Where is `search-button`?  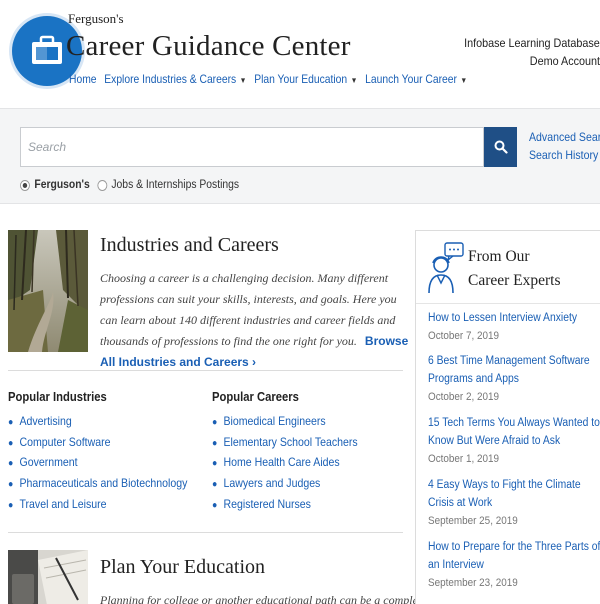 search-button is located at coordinates (500, 147).